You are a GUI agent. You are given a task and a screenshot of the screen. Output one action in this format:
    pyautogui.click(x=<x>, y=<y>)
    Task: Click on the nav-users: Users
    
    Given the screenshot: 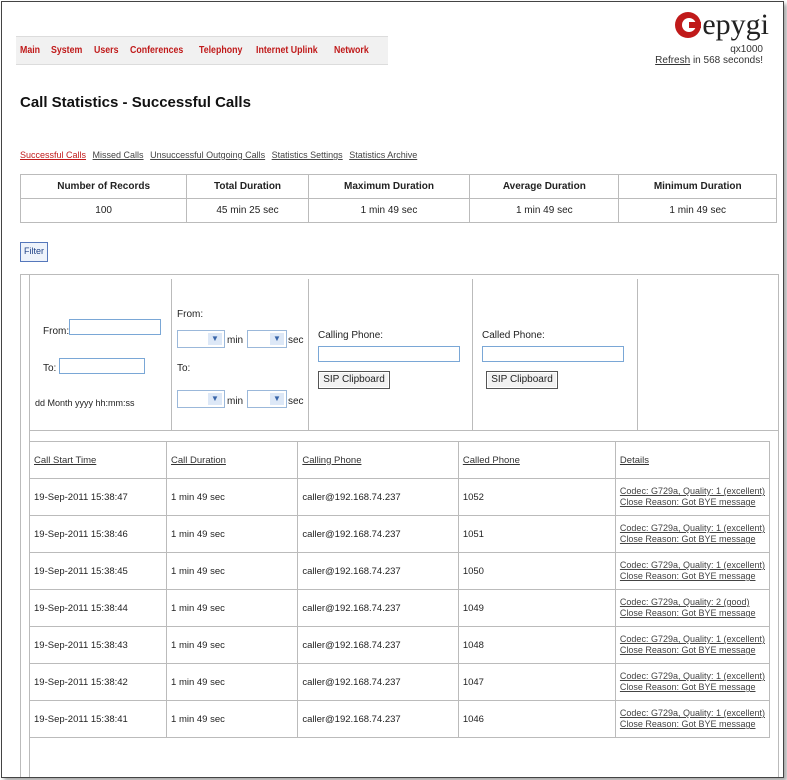 What is the action you would take?
    pyautogui.click(x=106, y=50)
    